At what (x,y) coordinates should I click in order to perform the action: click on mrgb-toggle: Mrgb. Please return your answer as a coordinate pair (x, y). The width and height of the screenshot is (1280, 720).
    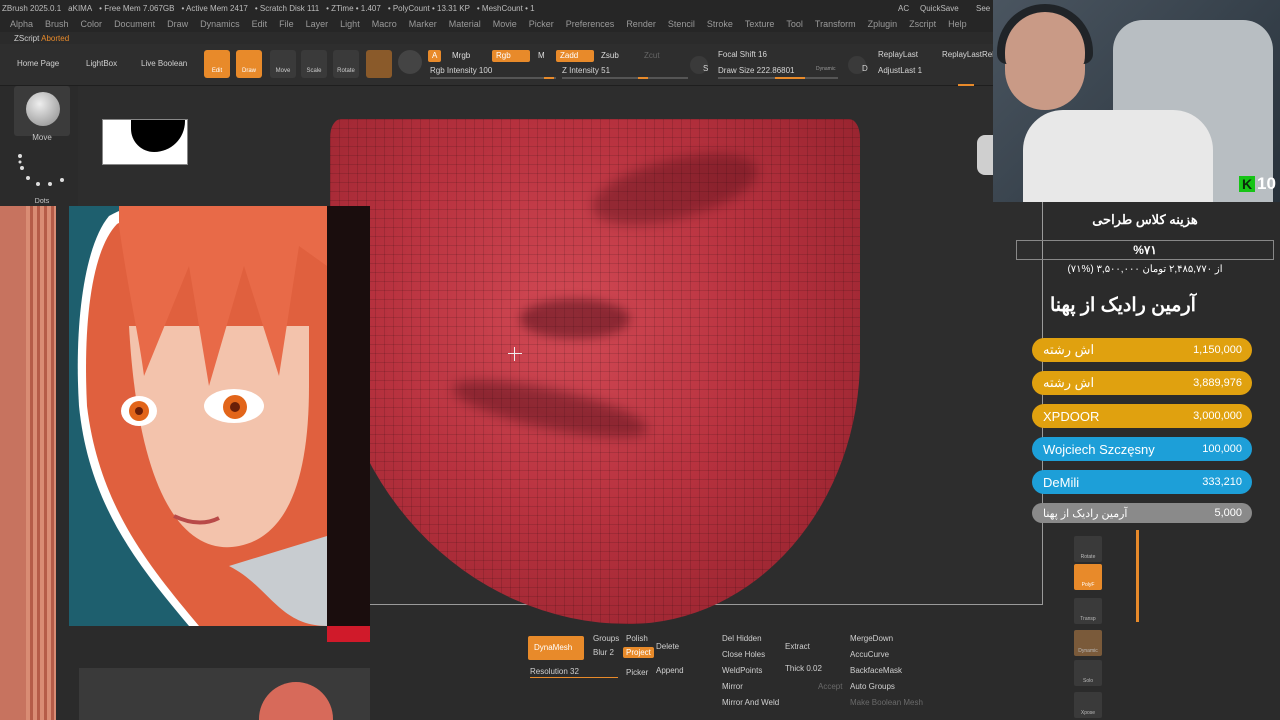
    Looking at the image, I should click on (461, 56).